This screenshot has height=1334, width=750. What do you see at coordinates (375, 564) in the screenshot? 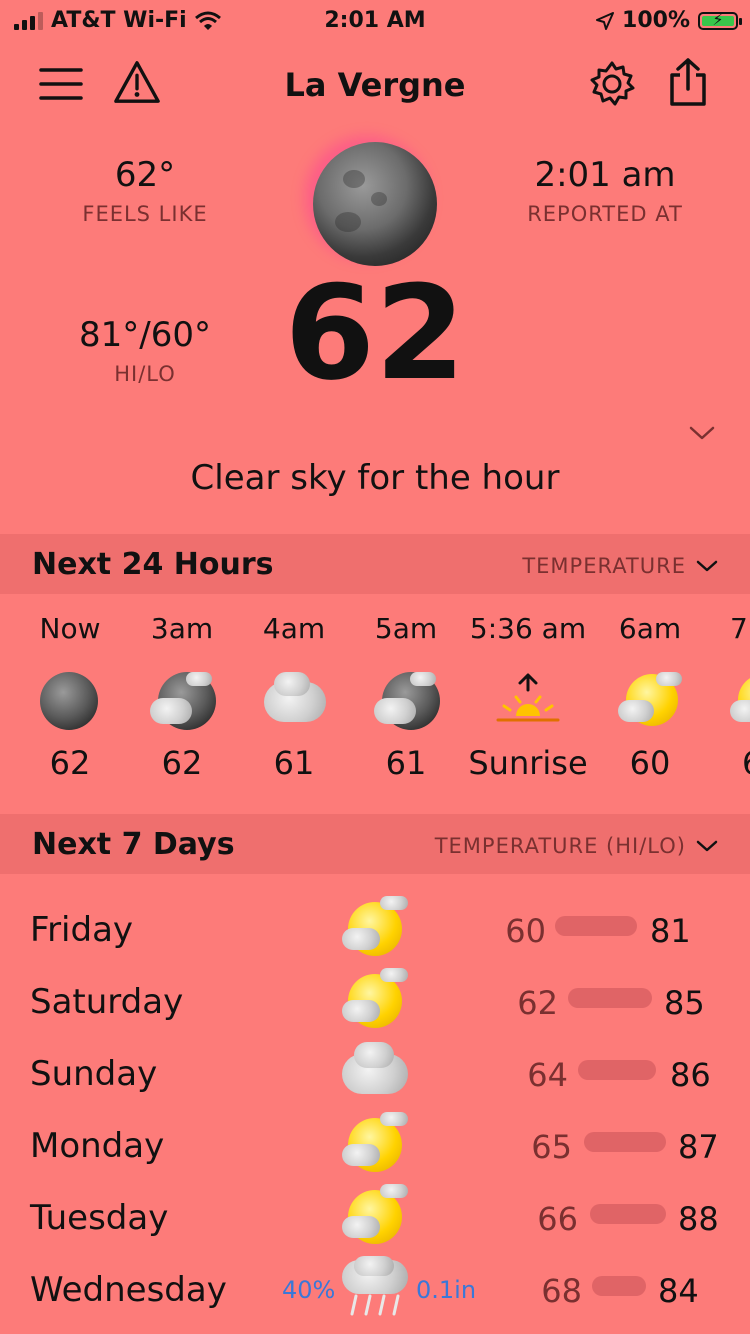
I see `hourly-section-header: Next 24 Hours TEMPERATURE` at bounding box center [375, 564].